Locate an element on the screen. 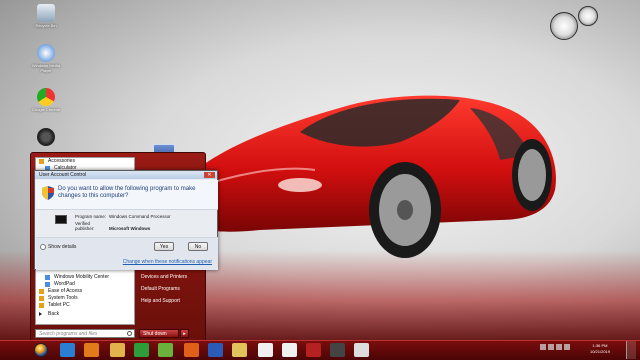  app-icon is located at coordinates (313, 350).